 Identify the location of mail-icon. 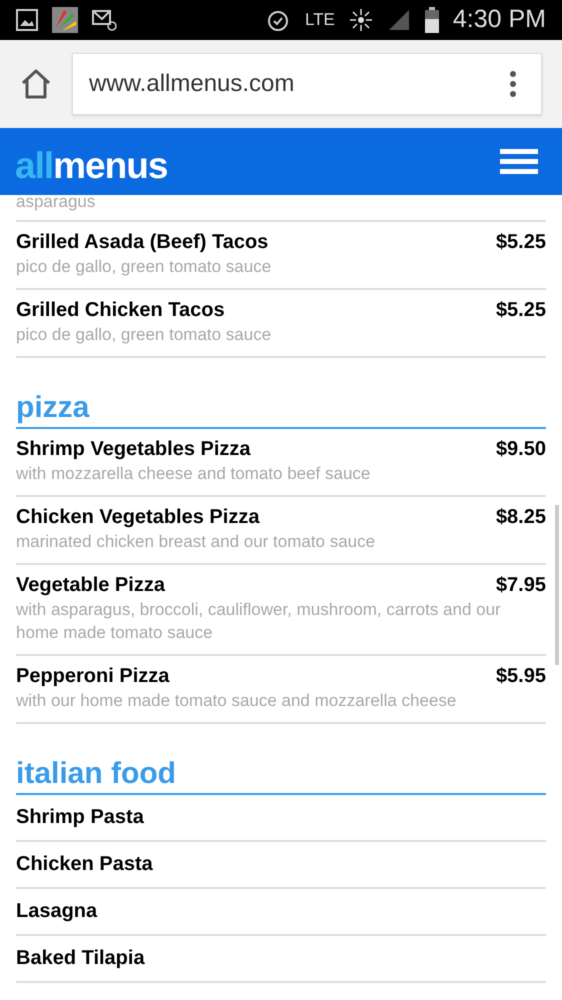
(105, 20).